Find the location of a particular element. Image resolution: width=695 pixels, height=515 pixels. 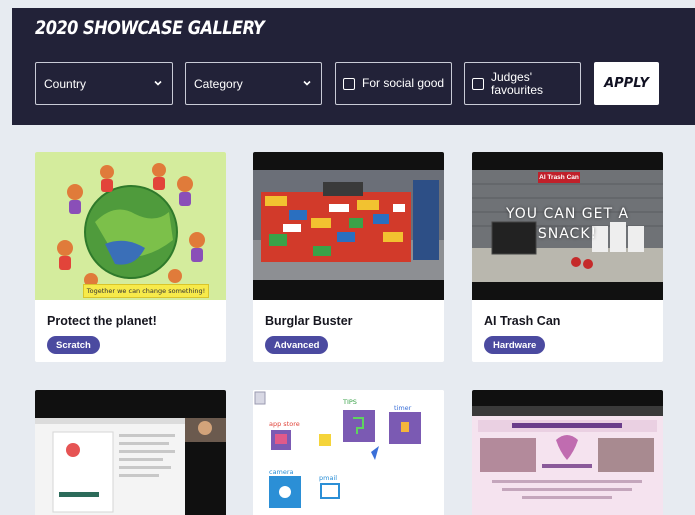

app-store-label: app store is located at coordinates (284, 424).